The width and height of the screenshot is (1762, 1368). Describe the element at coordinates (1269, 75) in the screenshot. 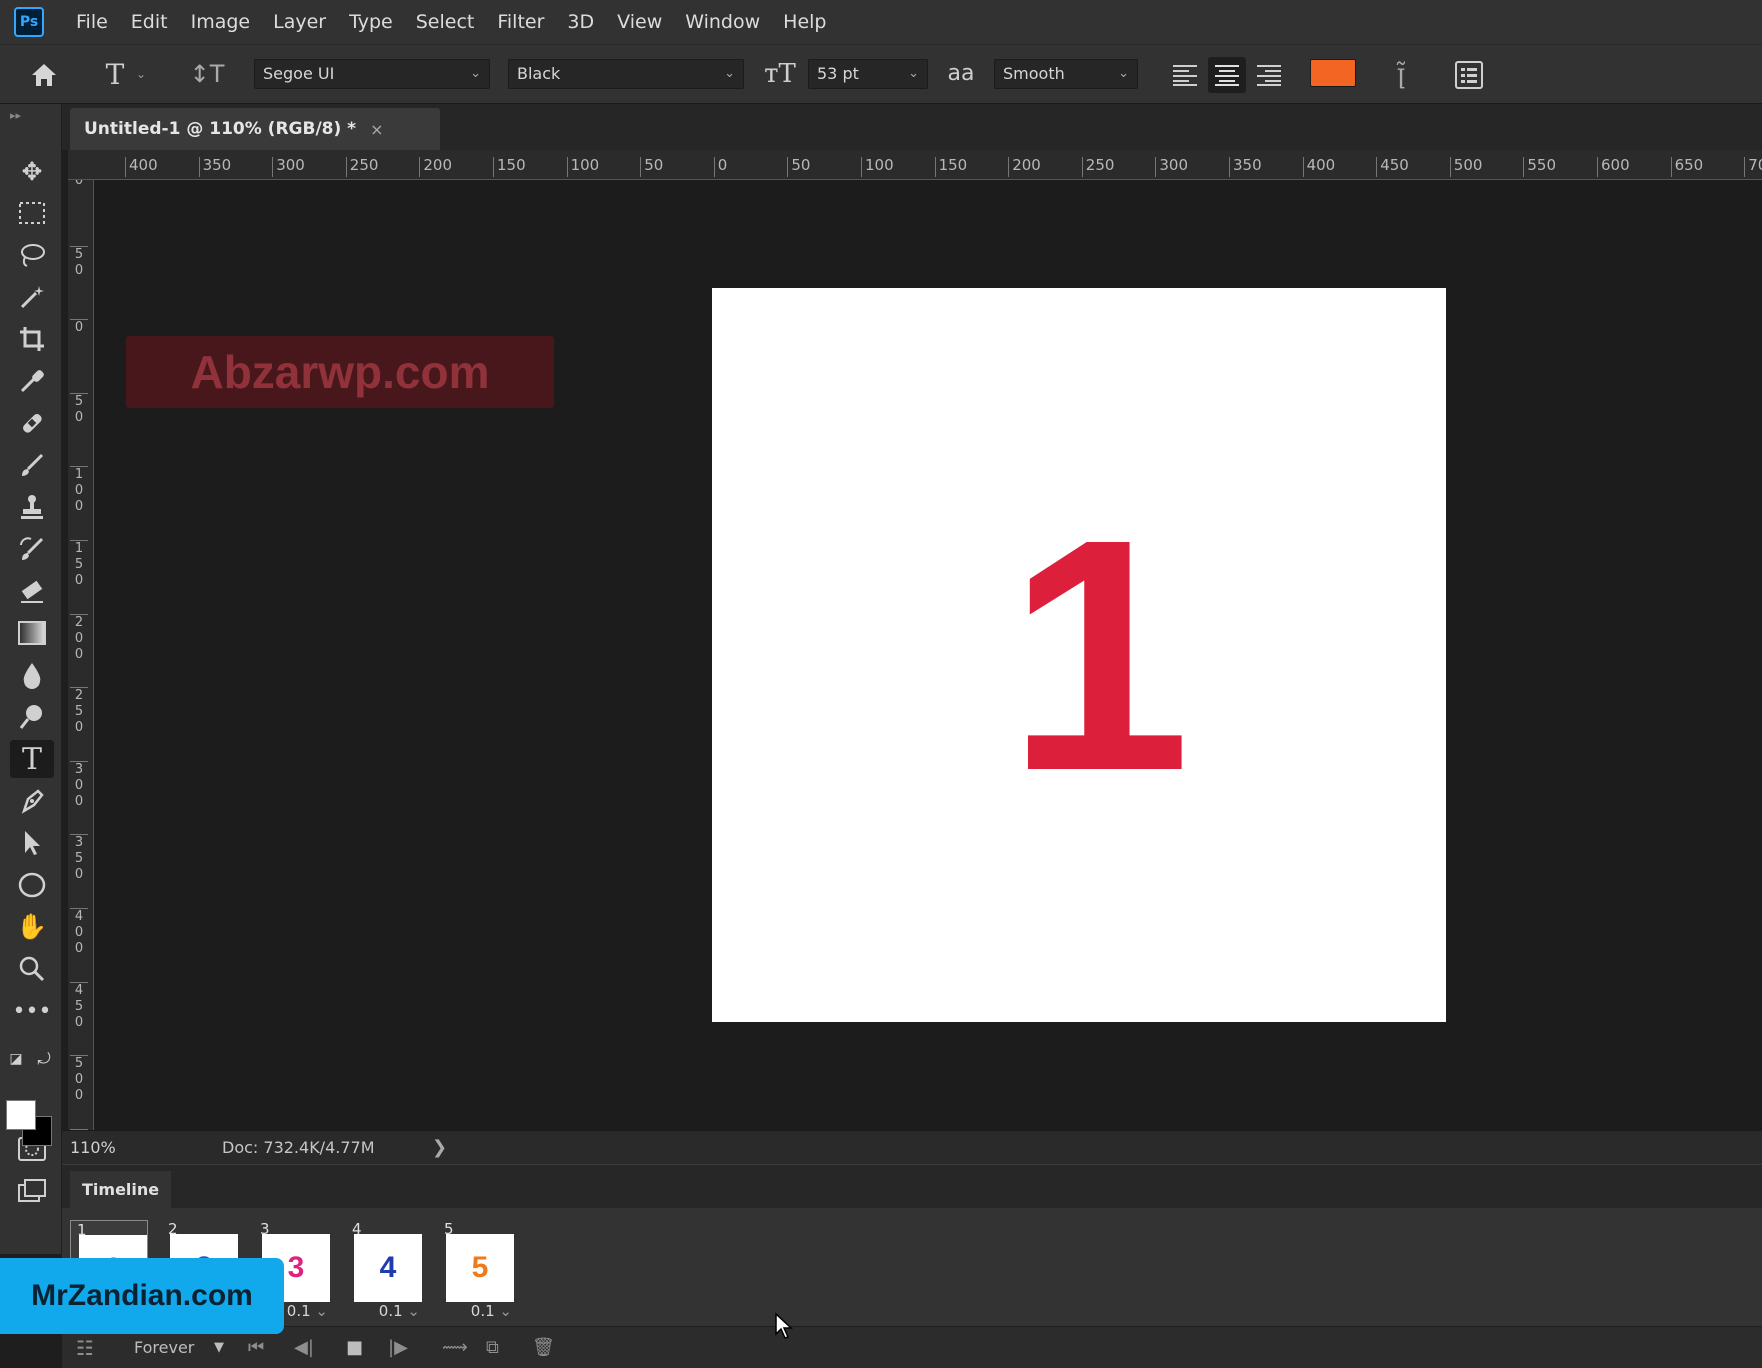

I see `align-right-icon` at that location.